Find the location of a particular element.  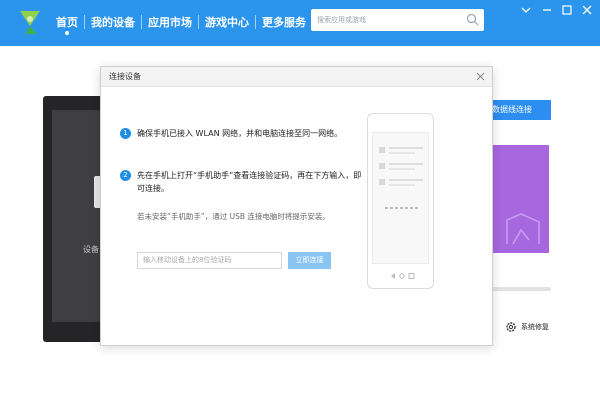

system-repair-label: 系统修复 is located at coordinates (535, 327).